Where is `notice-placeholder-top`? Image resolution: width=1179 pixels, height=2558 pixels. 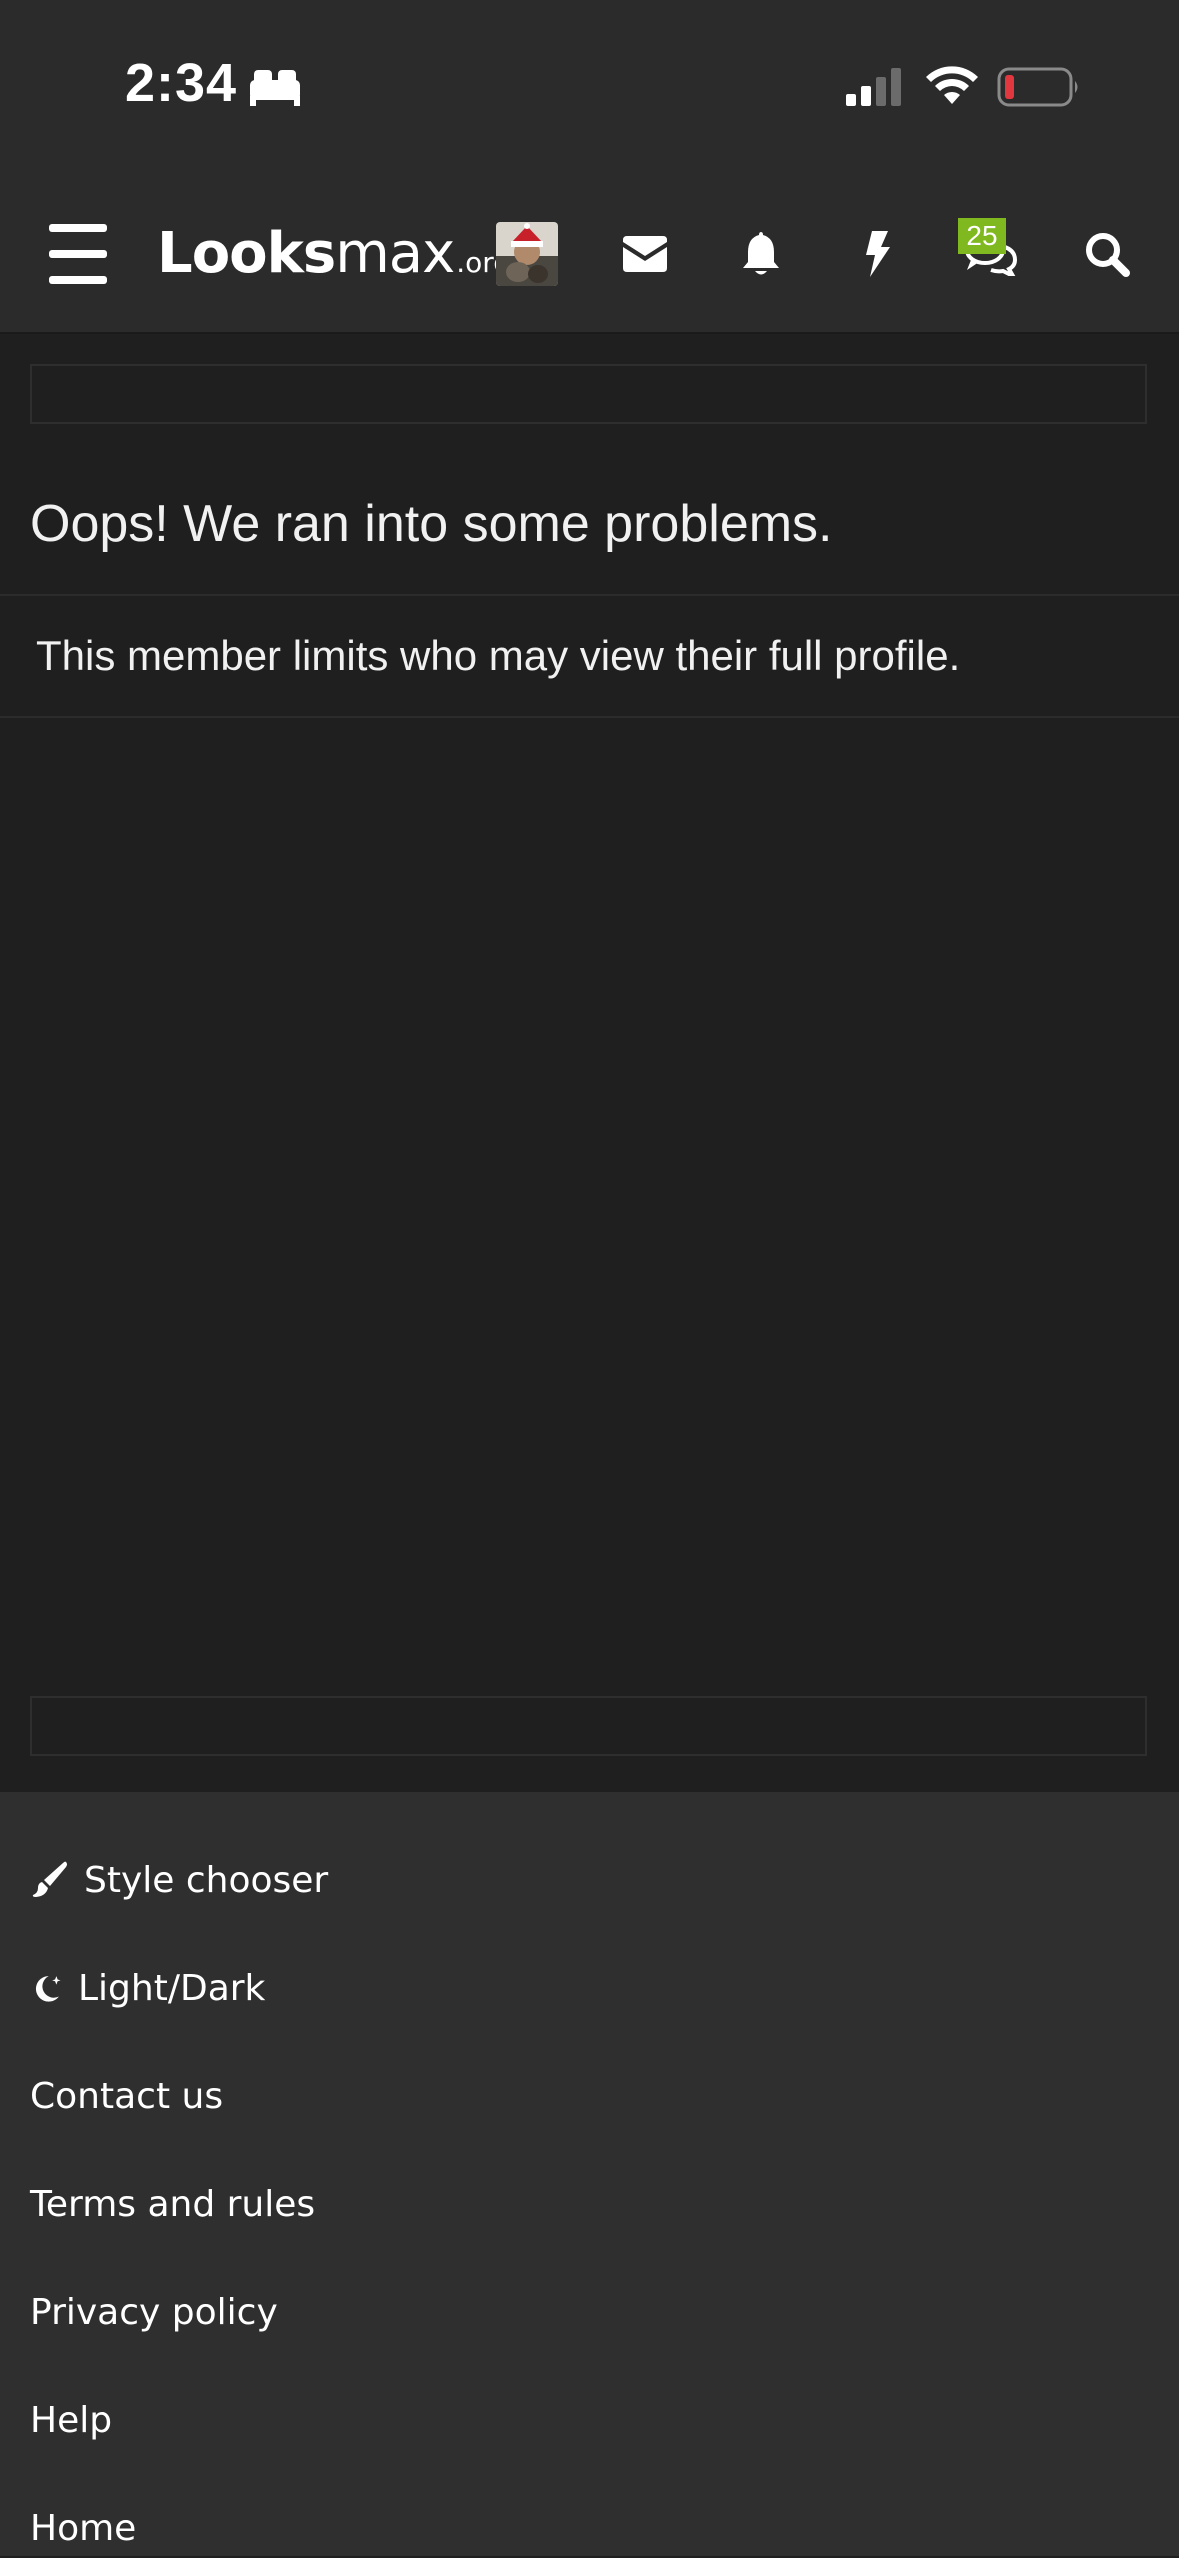 notice-placeholder-top is located at coordinates (588, 394).